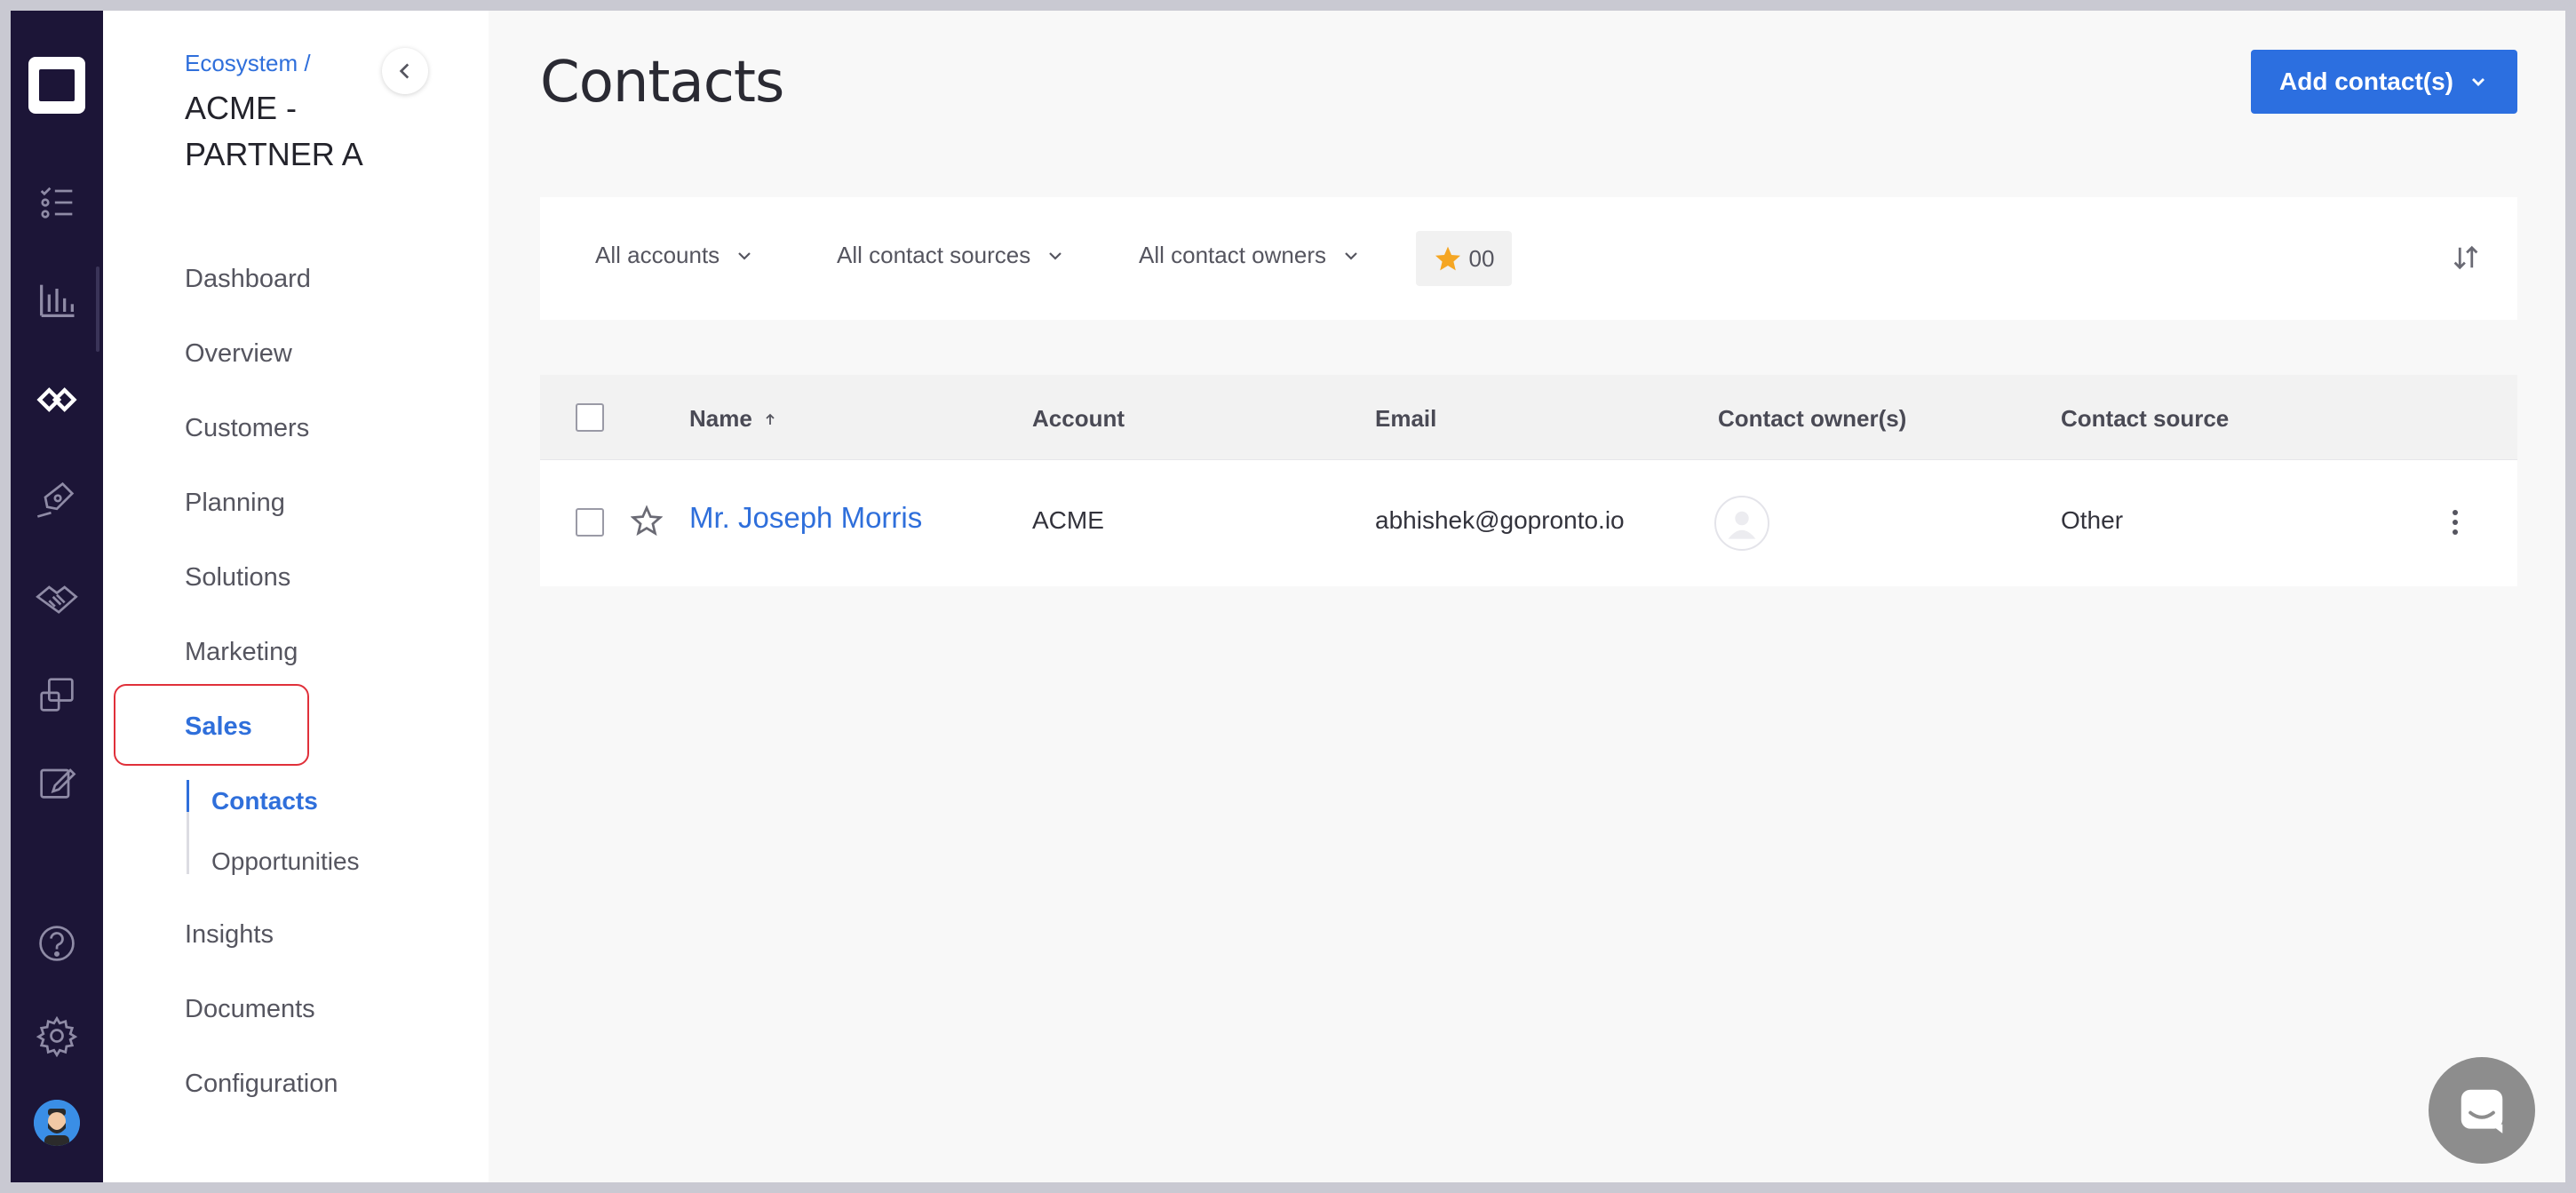  What do you see at coordinates (57, 599) in the screenshot?
I see `handshake-icon` at bounding box center [57, 599].